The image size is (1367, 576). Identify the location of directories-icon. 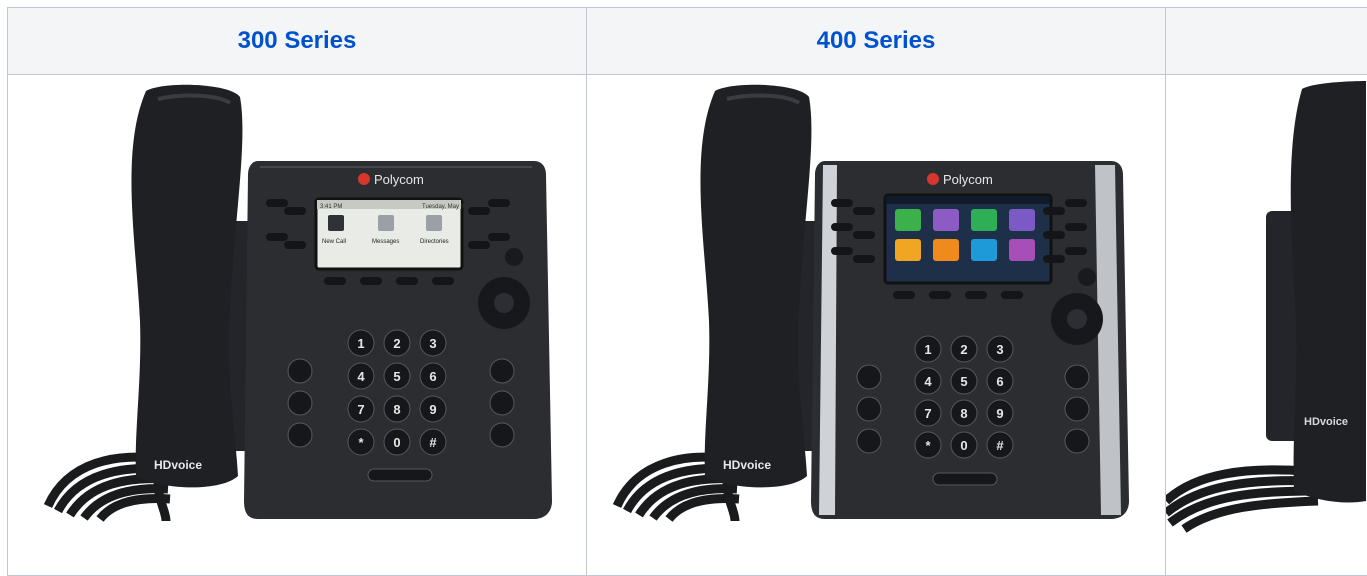
(434, 223).